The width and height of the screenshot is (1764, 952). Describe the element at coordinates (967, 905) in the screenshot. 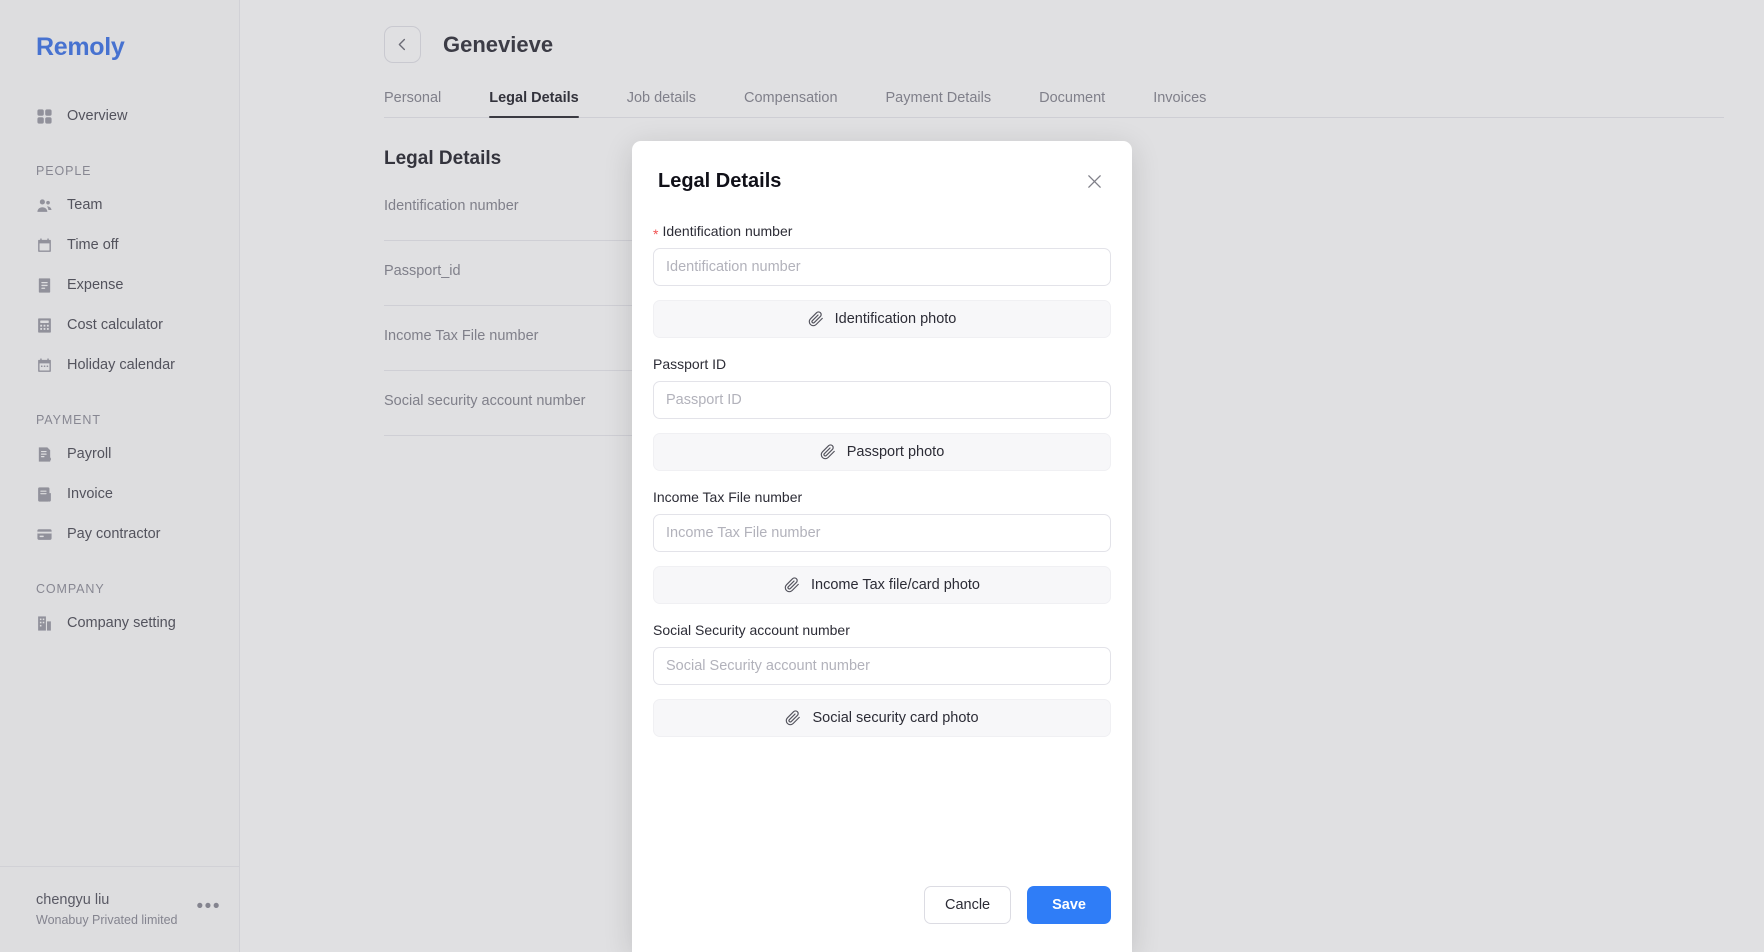

I see `cancel-button: Cancle` at that location.